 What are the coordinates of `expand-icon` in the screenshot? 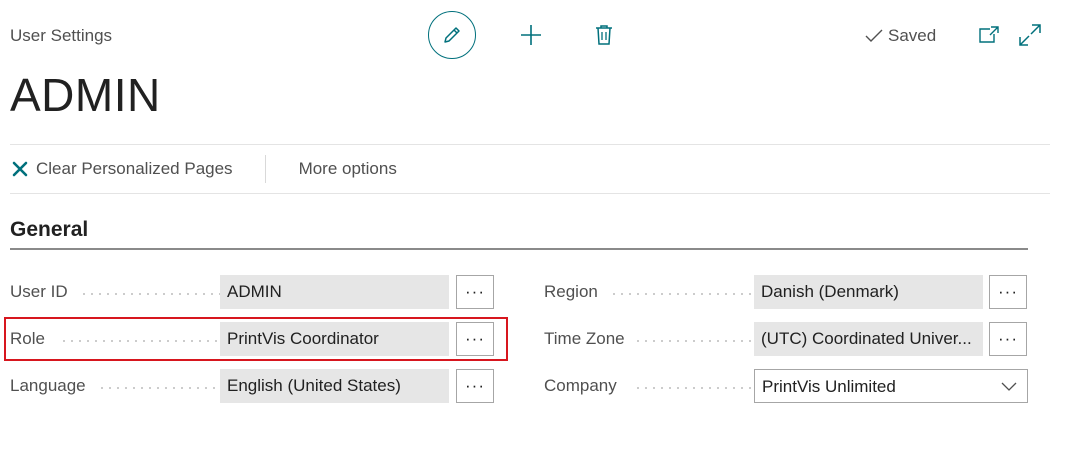 It's located at (1030, 35).